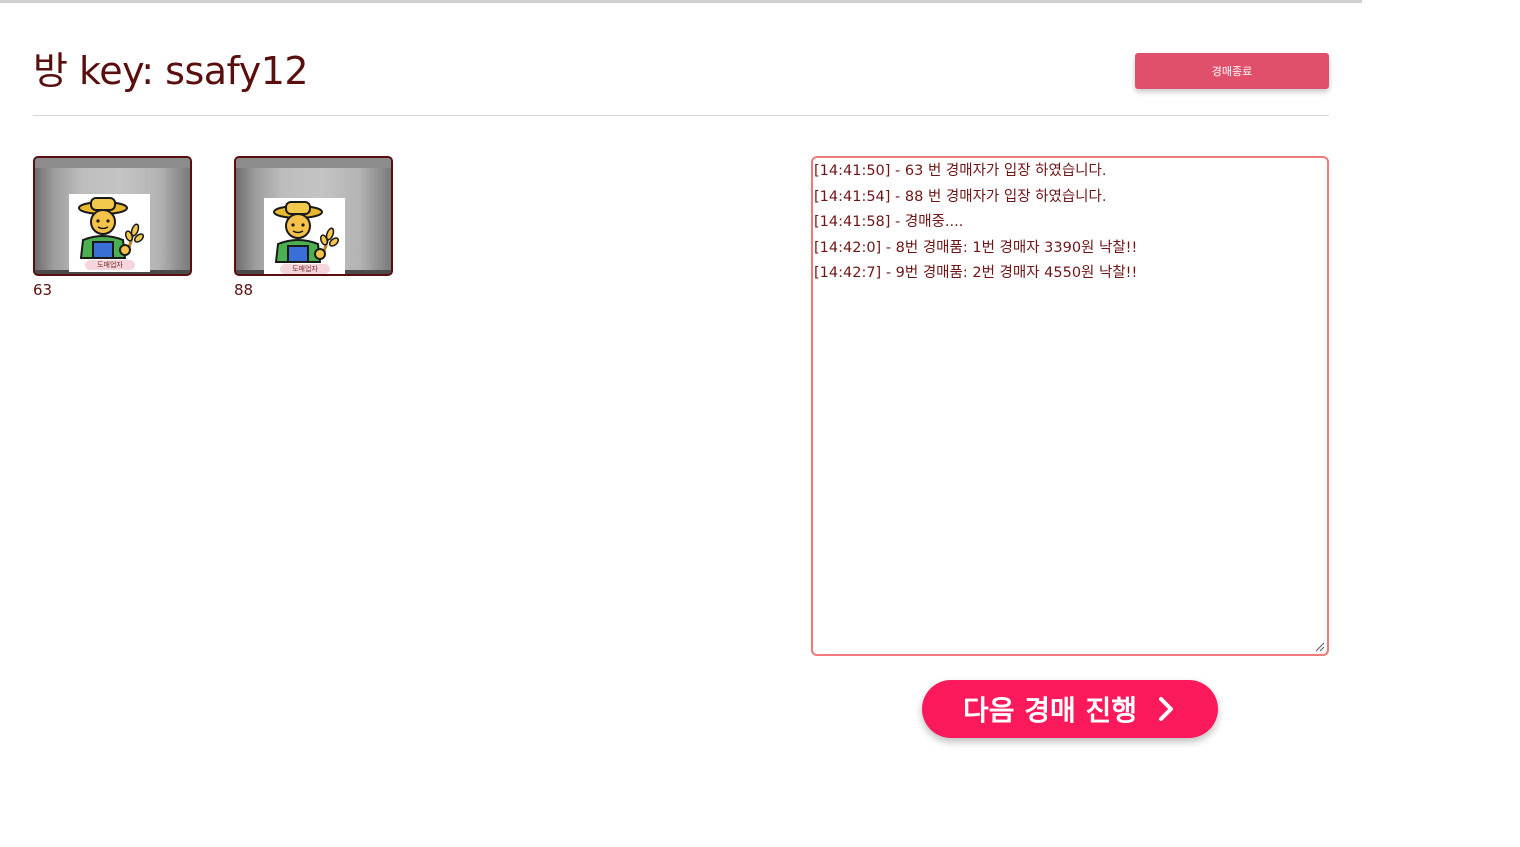 This screenshot has width=1520, height=847. What do you see at coordinates (681, 115) in the screenshot?
I see `header-divider` at bounding box center [681, 115].